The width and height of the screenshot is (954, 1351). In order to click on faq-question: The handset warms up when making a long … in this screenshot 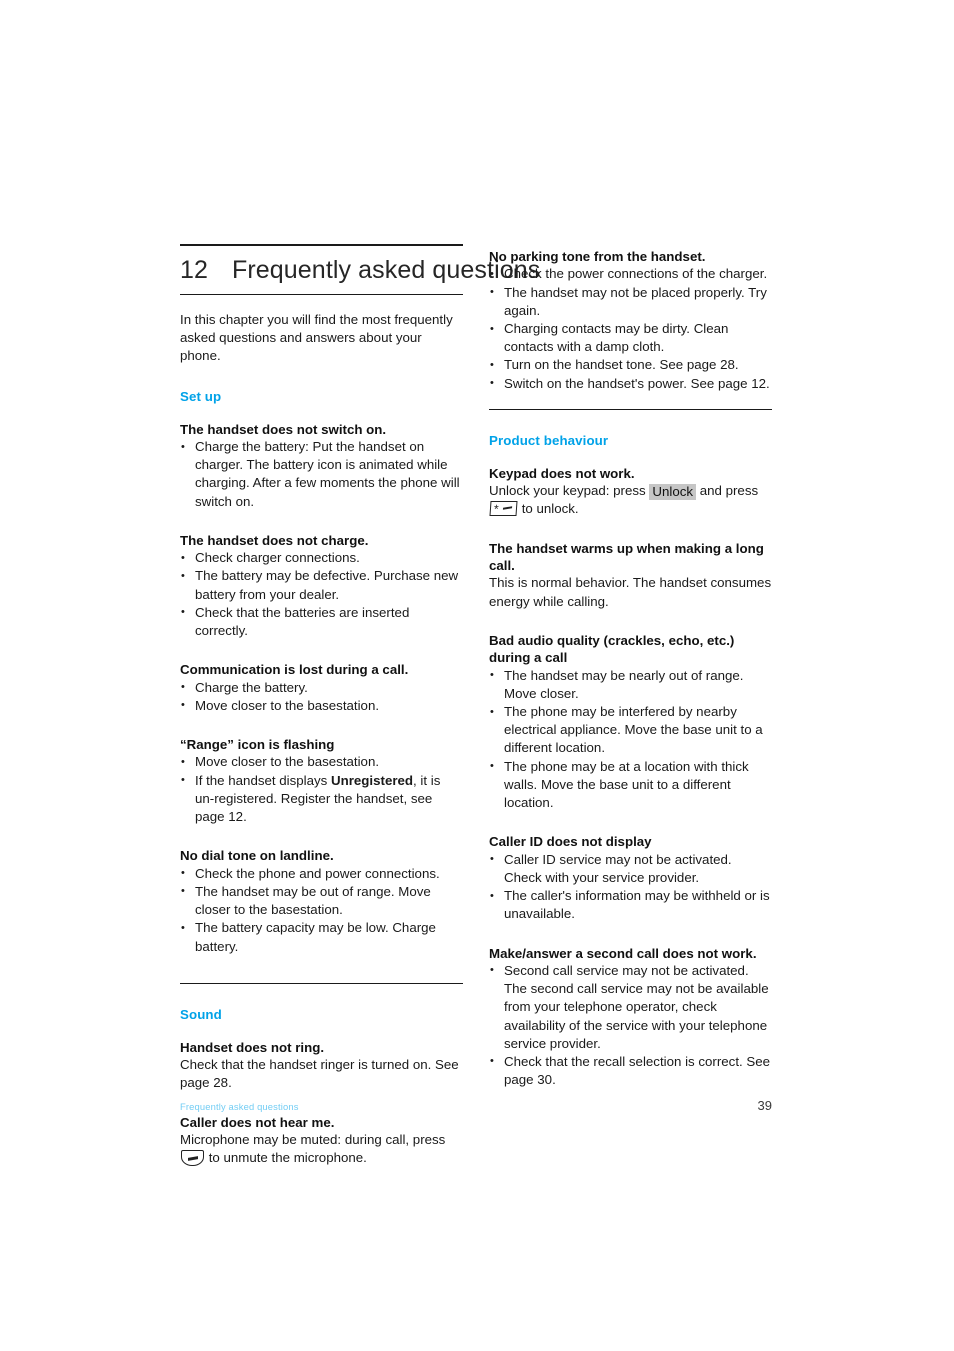, I will do `click(626, 557)`.